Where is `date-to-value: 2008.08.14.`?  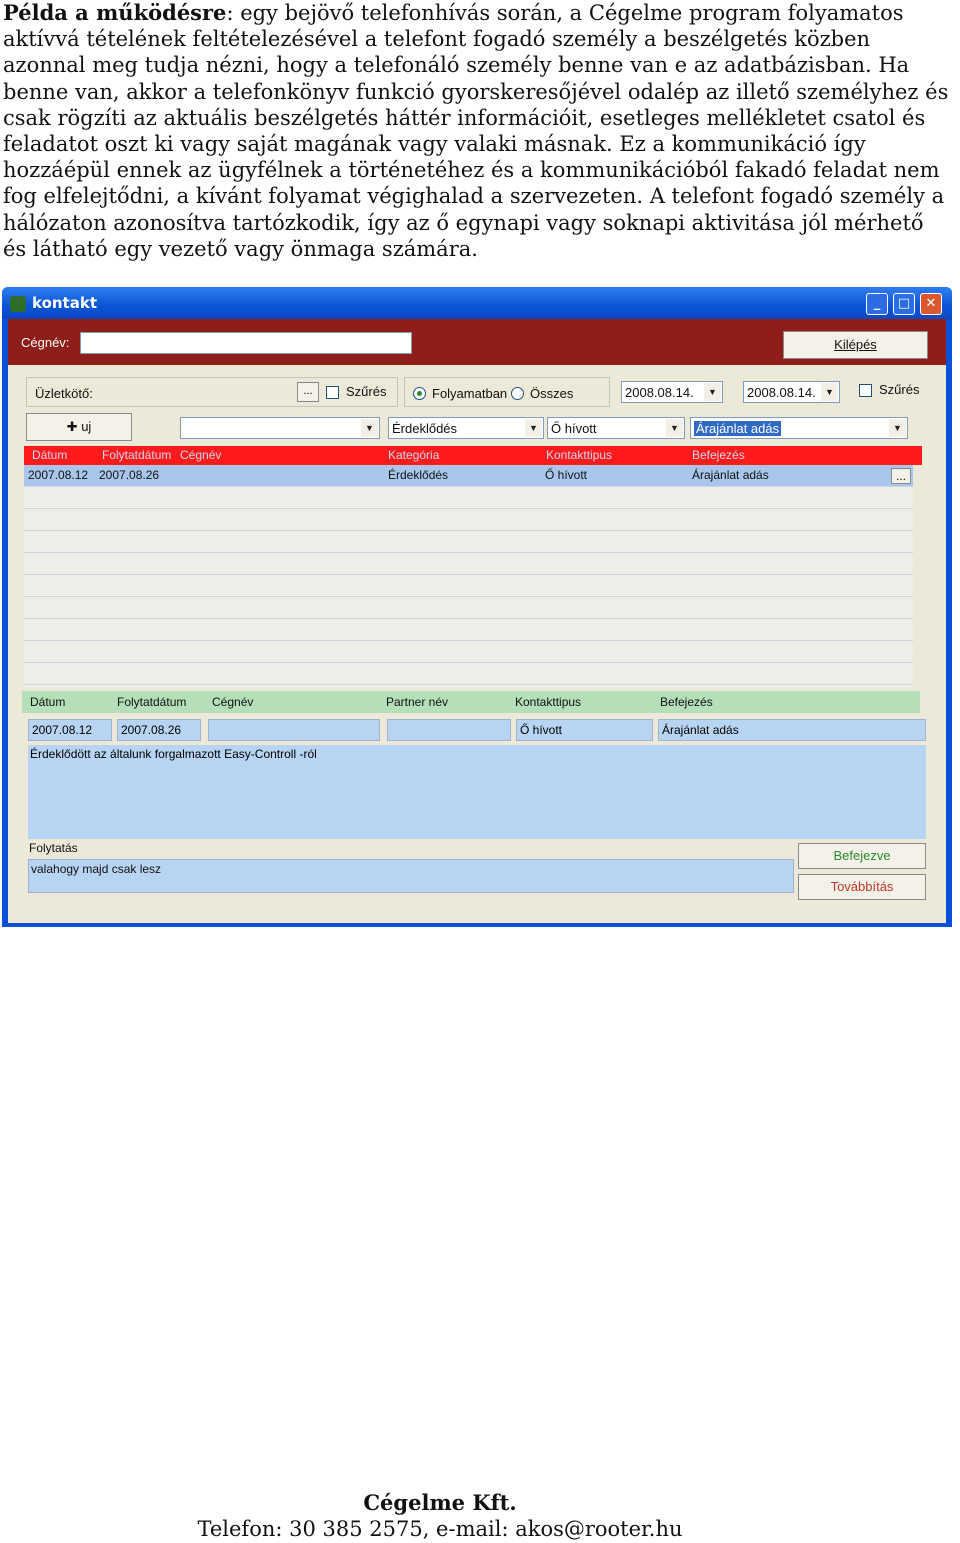 date-to-value: 2008.08.14. is located at coordinates (781, 392).